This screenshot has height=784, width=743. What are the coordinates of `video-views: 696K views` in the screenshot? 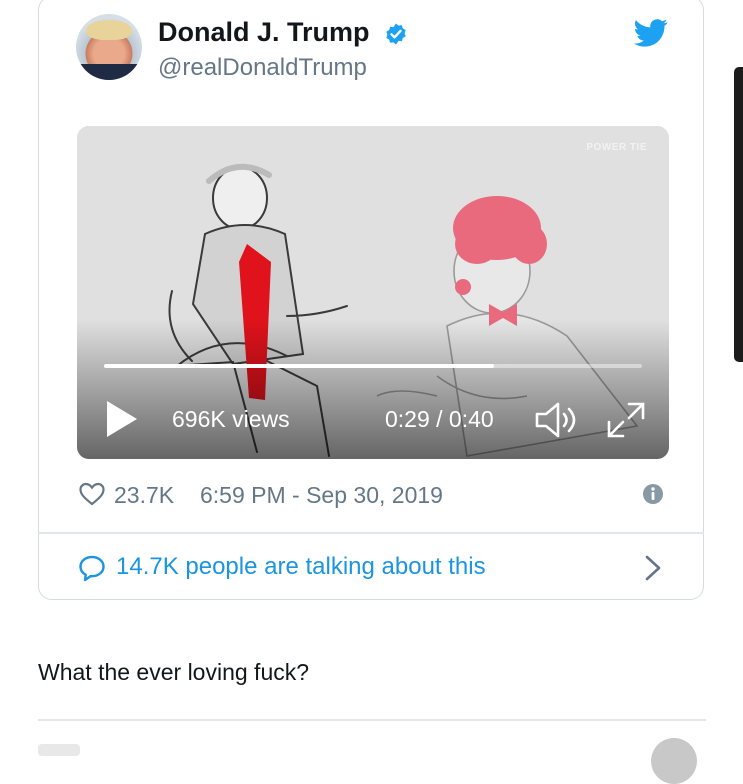 It's located at (231, 419).